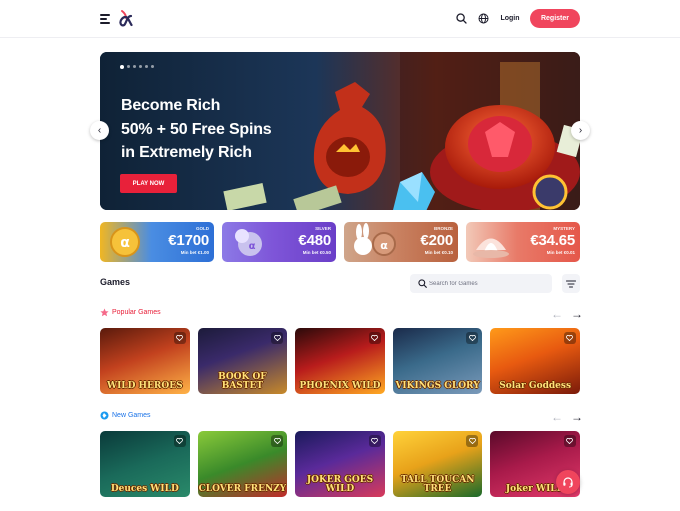 The height and width of the screenshot is (511, 680). Describe the element at coordinates (242, 361) in the screenshot. I see `game-tile: BOOK OF BASTET` at that location.